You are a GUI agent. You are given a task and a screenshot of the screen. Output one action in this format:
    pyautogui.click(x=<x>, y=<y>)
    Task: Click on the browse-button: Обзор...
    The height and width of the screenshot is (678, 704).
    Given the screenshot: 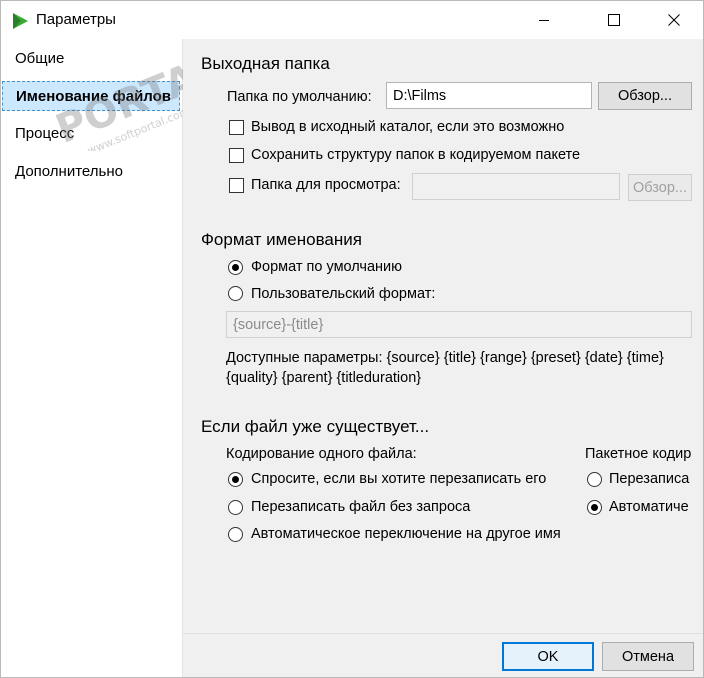 What is the action you would take?
    pyautogui.click(x=645, y=96)
    